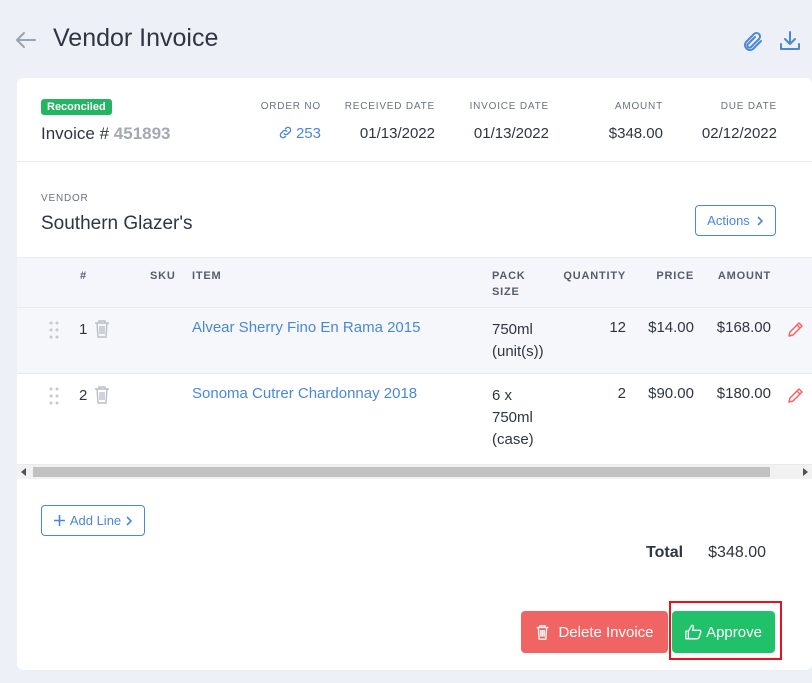 The height and width of the screenshot is (683, 812). I want to click on paperclip-icon, so click(753, 42).